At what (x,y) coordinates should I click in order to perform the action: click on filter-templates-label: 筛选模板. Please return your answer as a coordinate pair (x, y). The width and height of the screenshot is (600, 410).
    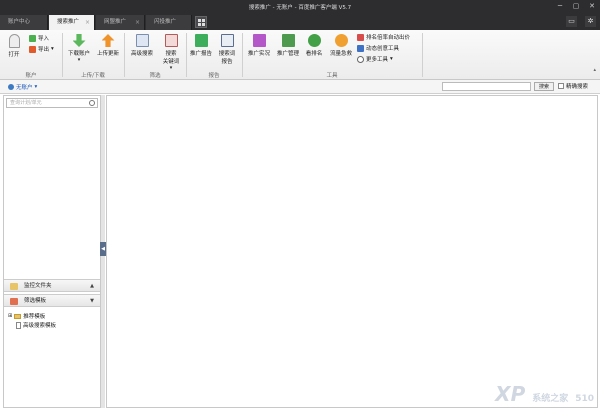
    Looking at the image, I should click on (35, 301).